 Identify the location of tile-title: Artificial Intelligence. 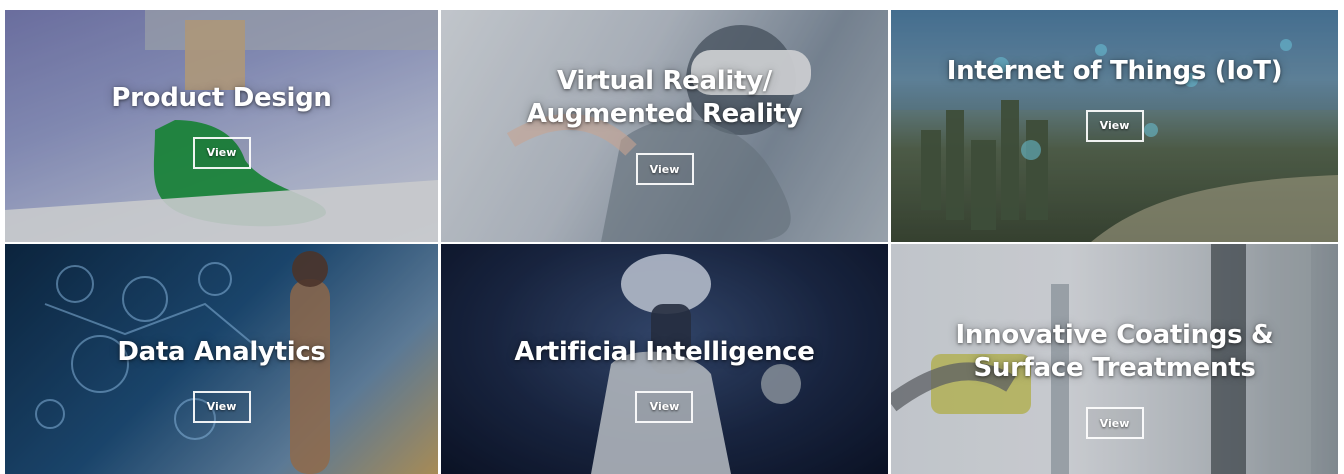
(664, 351).